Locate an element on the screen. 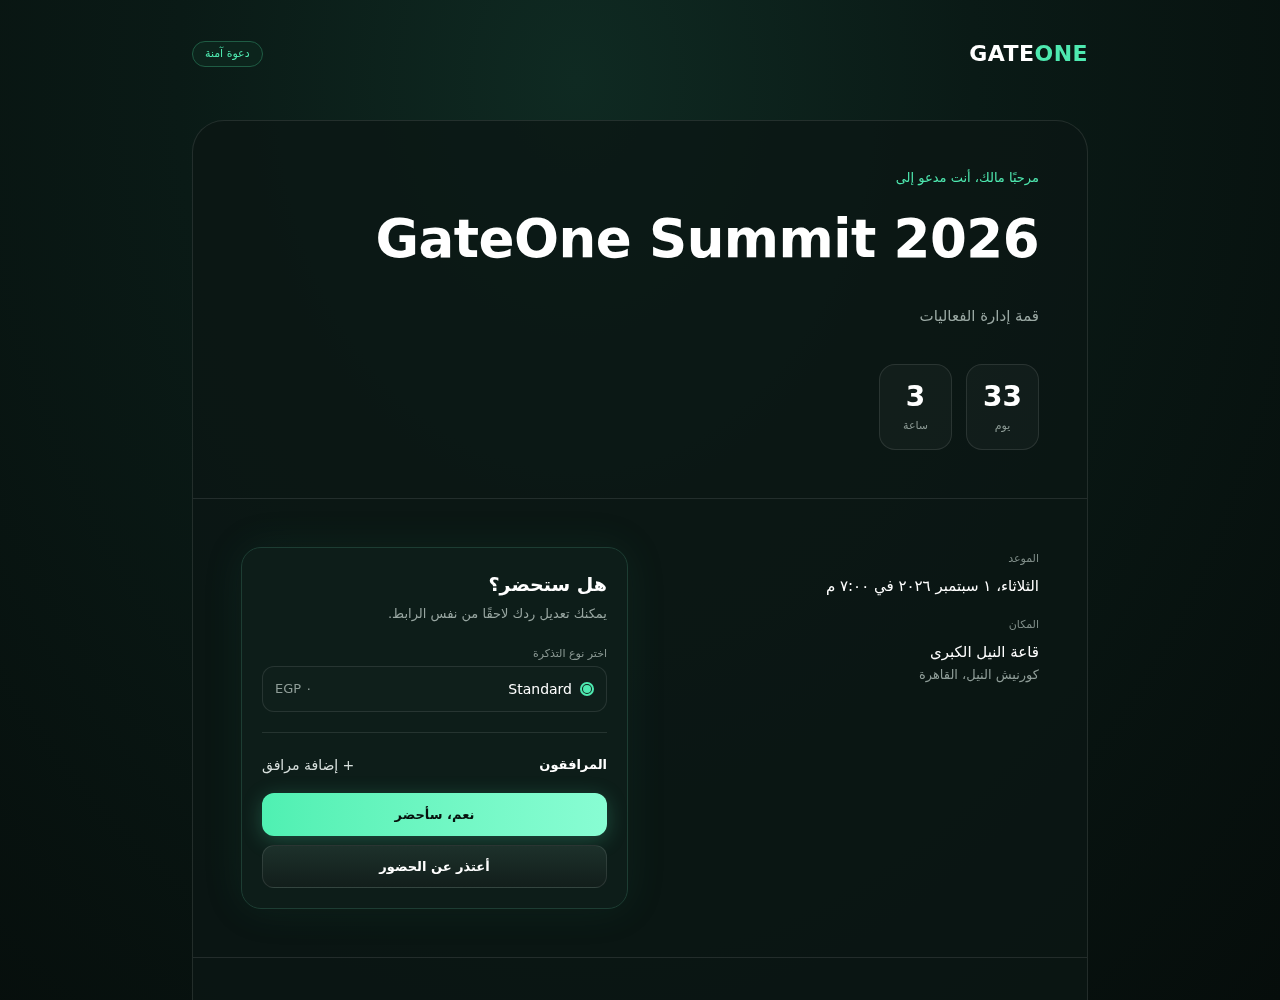 The image size is (1280, 1000). add-companion-button: + إضافة مرافق is located at coordinates (308, 765).